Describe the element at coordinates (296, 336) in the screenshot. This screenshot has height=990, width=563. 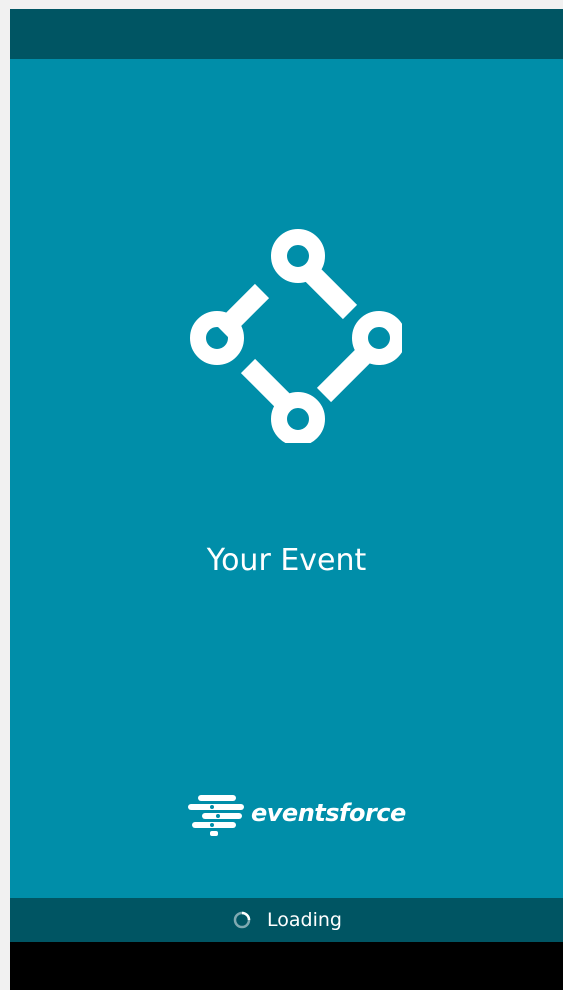
I see `network-nodes-icon` at that location.